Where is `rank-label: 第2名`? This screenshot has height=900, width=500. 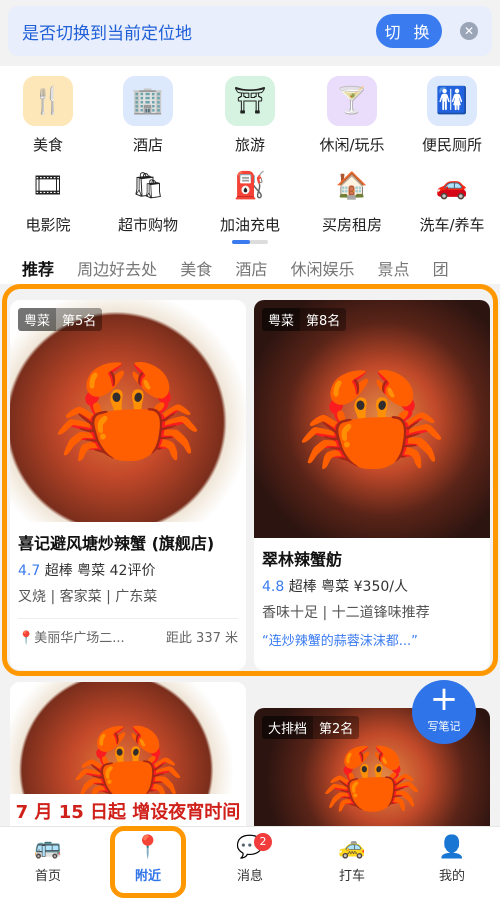 rank-label: 第2名 is located at coordinates (336, 727).